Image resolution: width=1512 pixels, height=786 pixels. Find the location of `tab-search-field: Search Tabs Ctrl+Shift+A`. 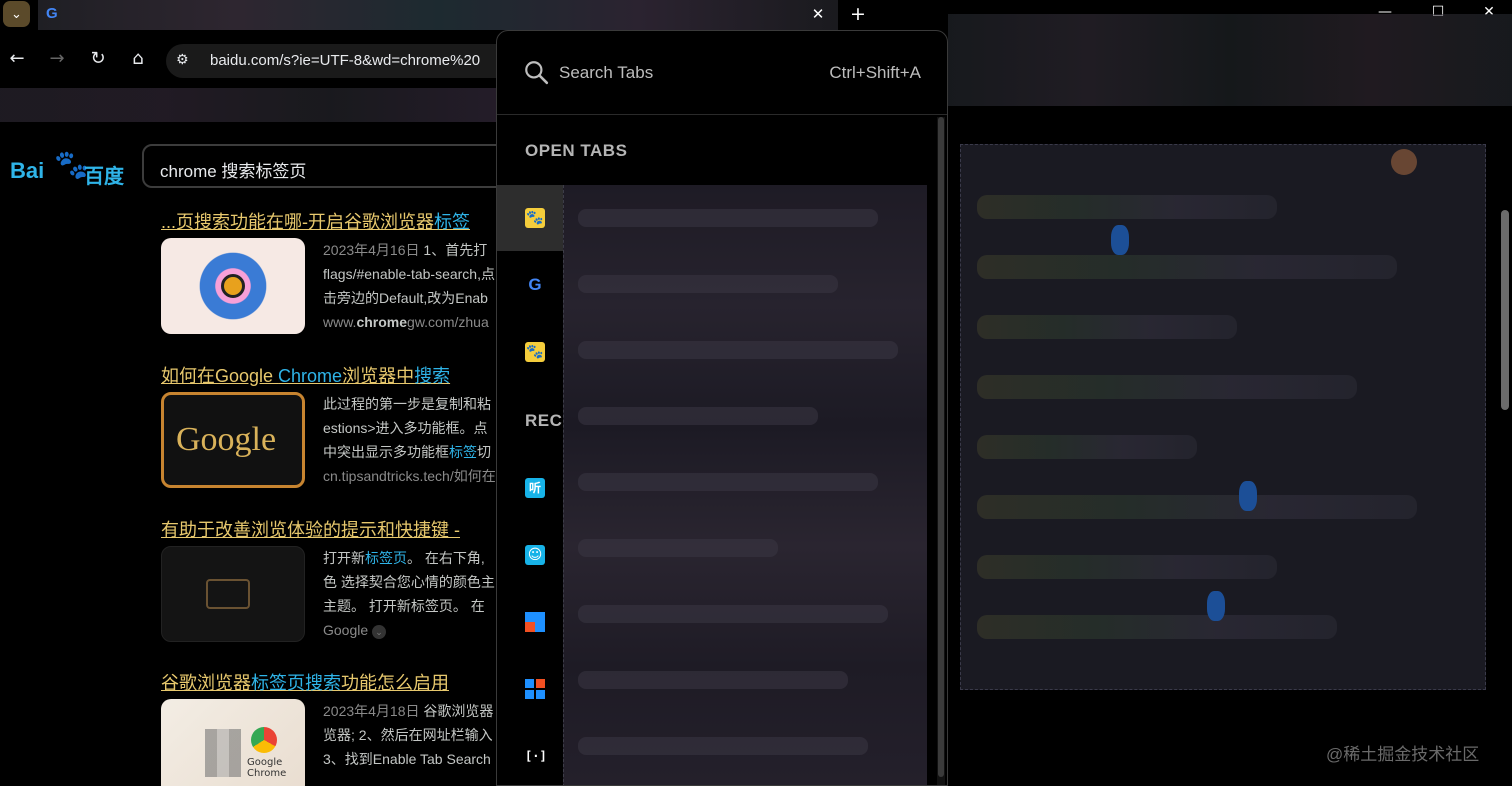

tab-search-field: Search Tabs Ctrl+Shift+A is located at coordinates (722, 73).